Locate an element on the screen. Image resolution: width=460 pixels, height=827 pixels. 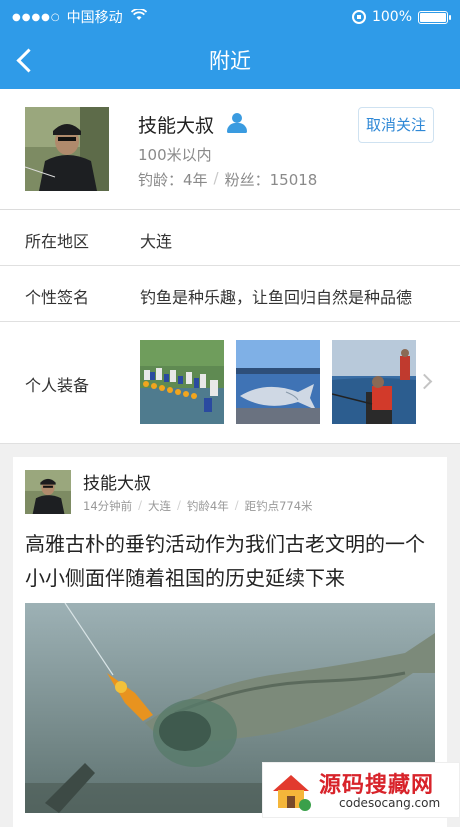
wifi-icon is located at coordinates (138, 16).